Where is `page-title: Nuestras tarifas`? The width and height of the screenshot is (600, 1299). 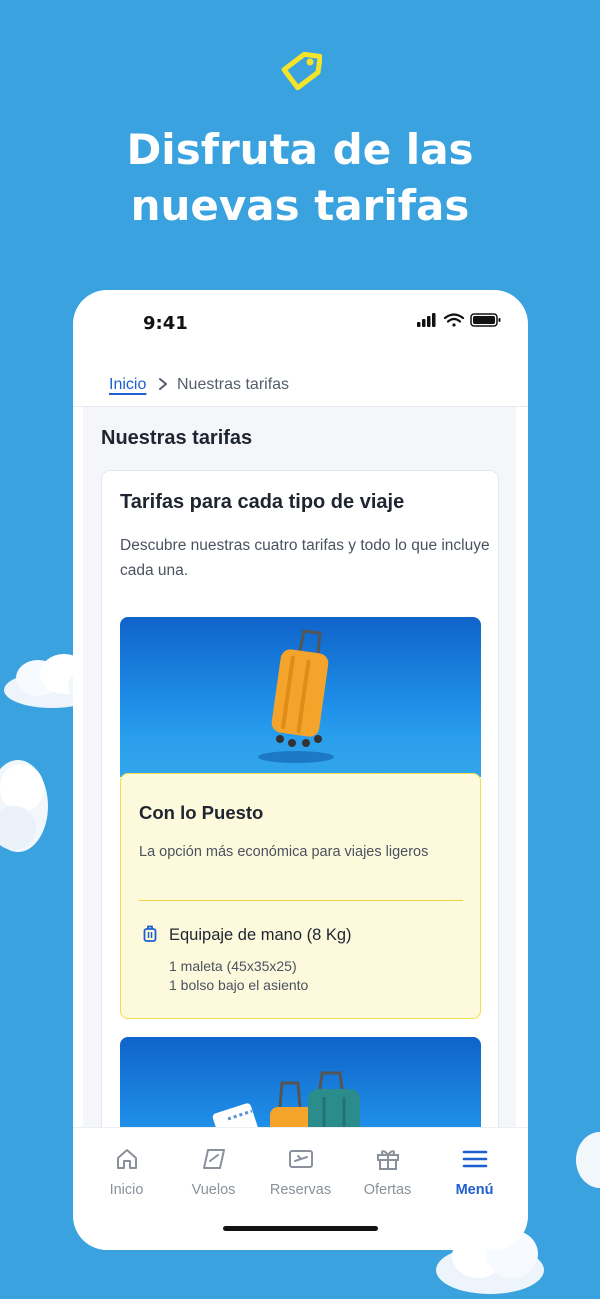 page-title: Nuestras tarifas is located at coordinates (177, 438).